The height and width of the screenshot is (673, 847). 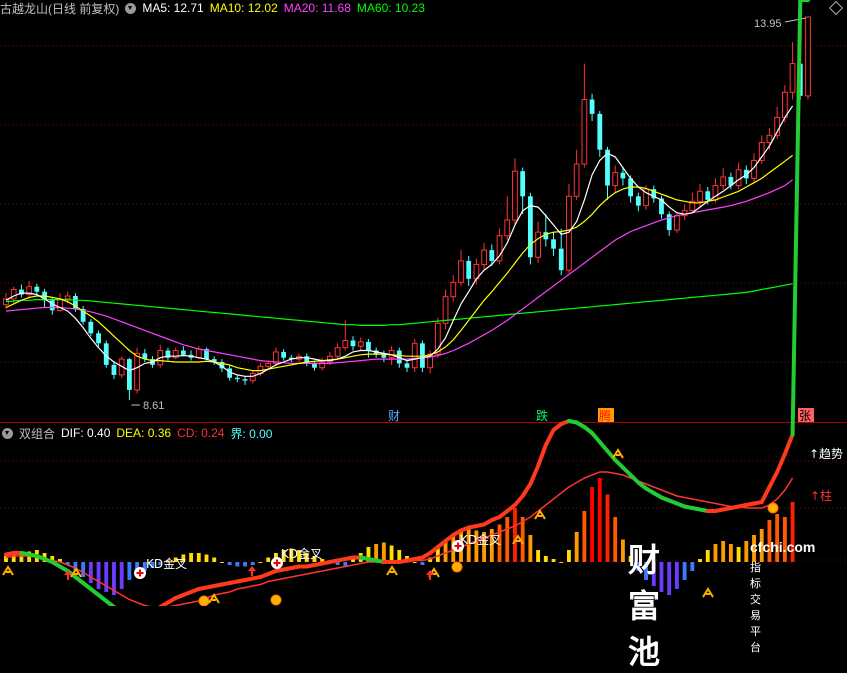 I want to click on signal-zhang: 张, so click(x=805, y=416).